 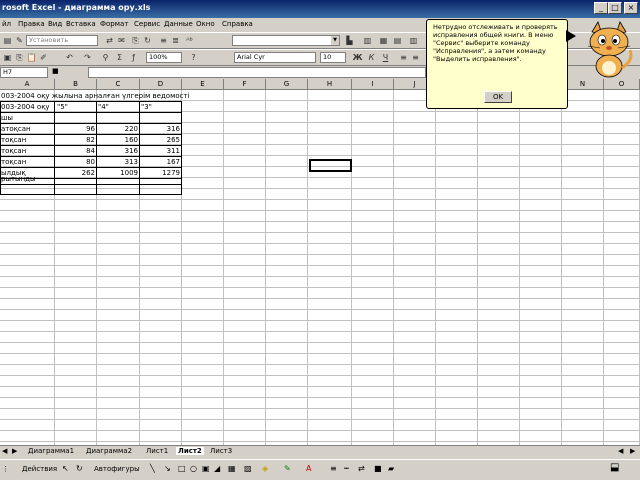 I want to click on rotate-icon: ↻, so click(x=79, y=468).